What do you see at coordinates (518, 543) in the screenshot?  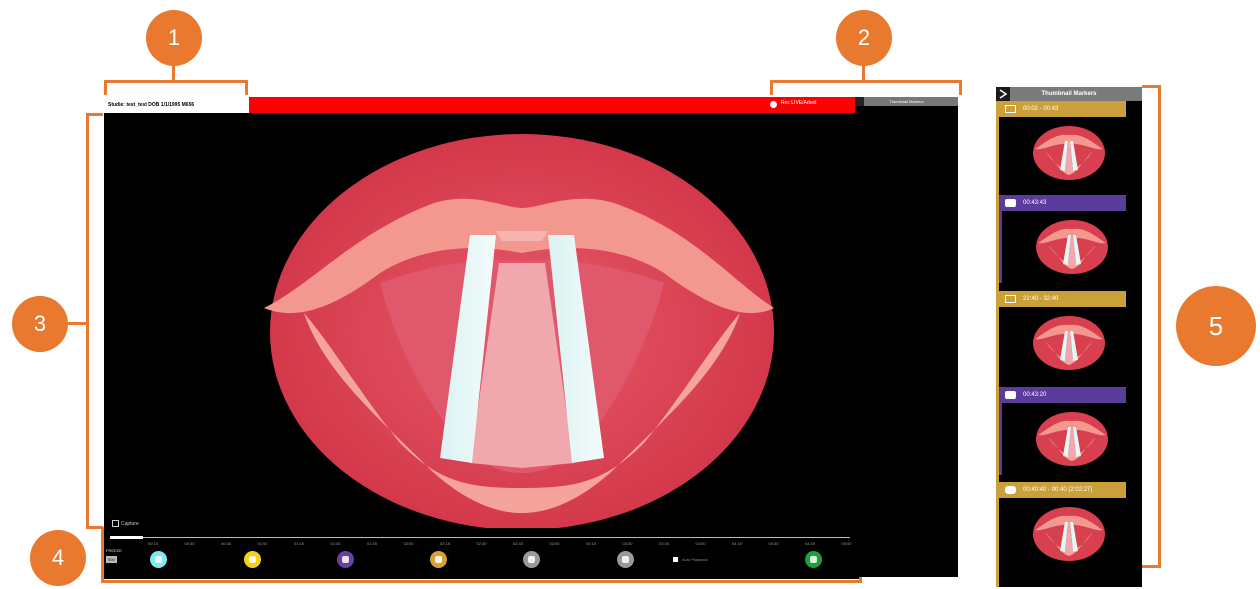 I see `timeline-tick: 02:45` at bounding box center [518, 543].